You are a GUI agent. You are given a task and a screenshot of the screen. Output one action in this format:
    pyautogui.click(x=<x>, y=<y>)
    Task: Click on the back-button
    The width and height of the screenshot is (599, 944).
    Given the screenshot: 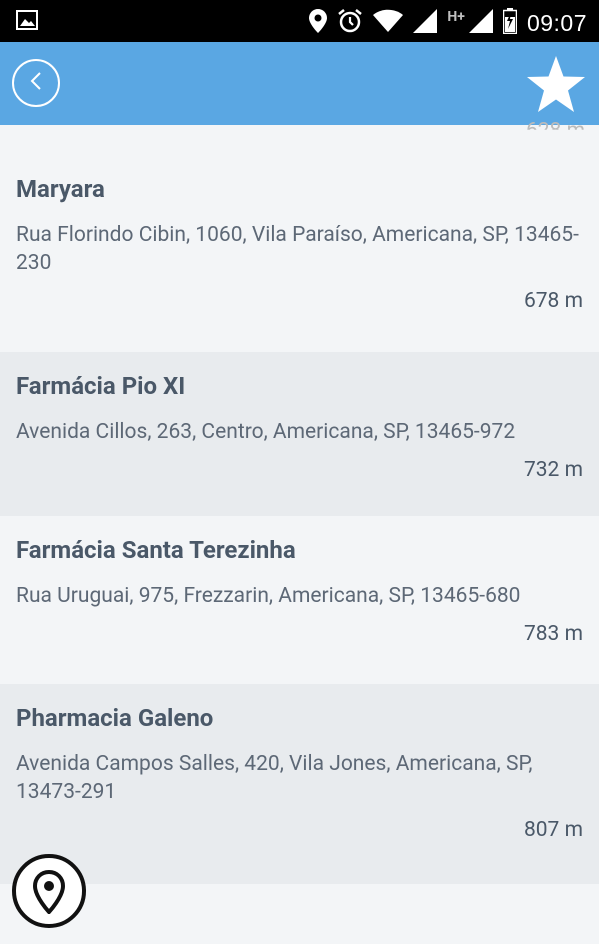 What is the action you would take?
    pyautogui.click(x=36, y=83)
    